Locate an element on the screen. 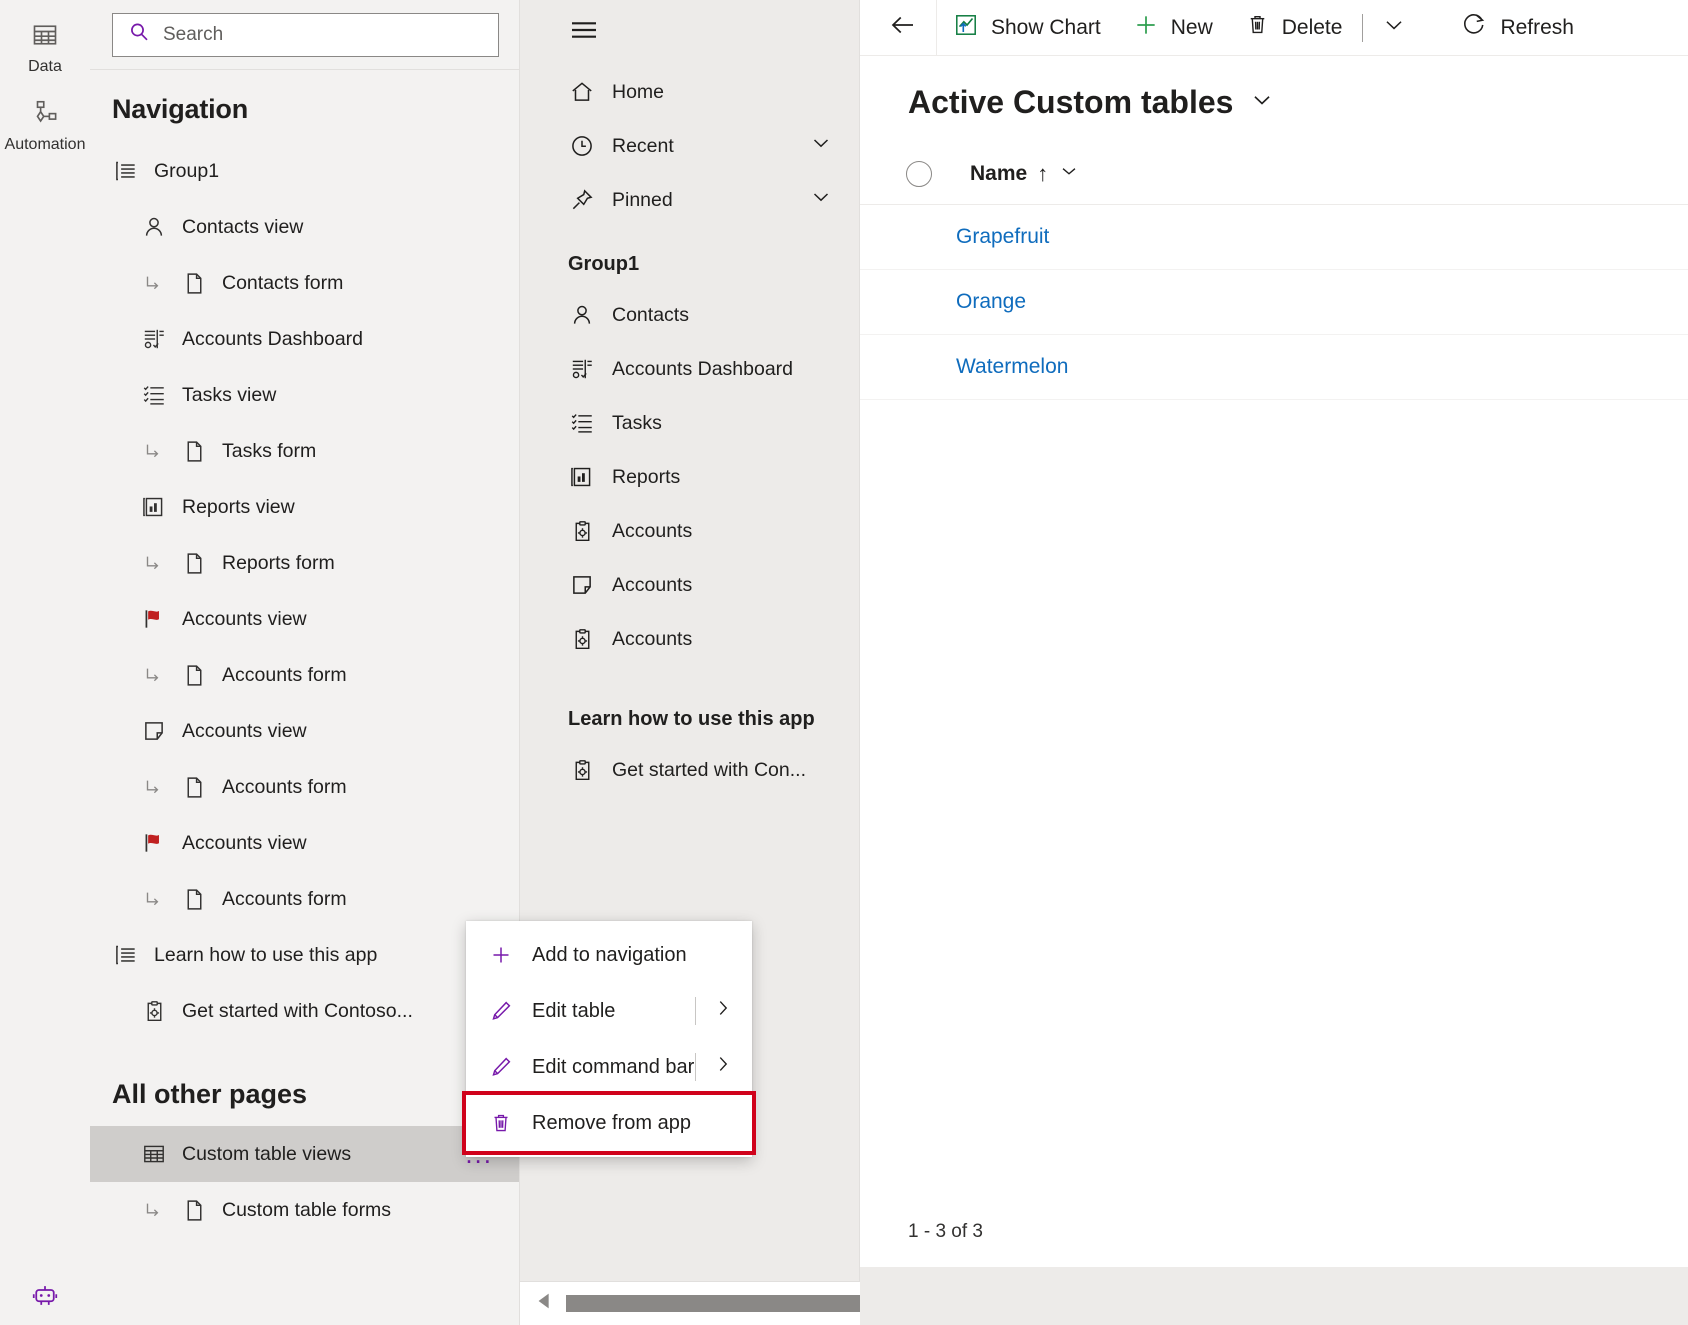 The height and width of the screenshot is (1325, 1688). record-link: Orange is located at coordinates (991, 302).